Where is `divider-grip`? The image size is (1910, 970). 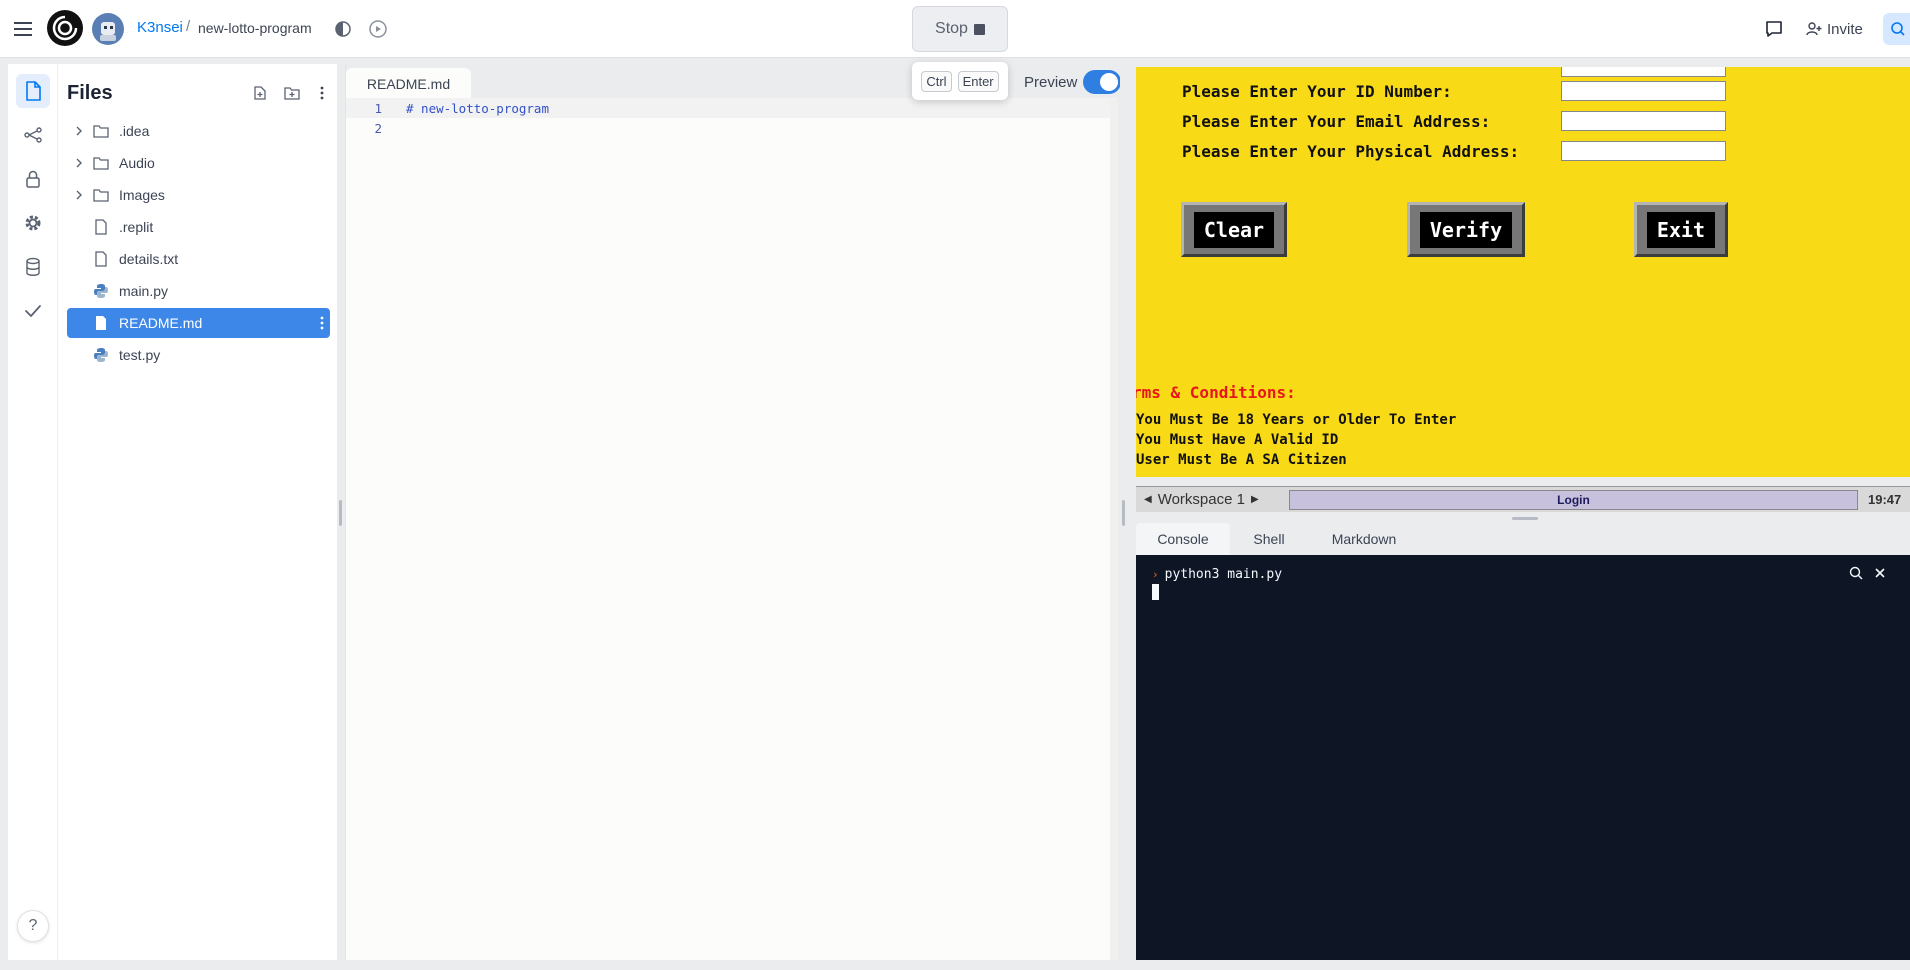
divider-grip is located at coordinates (1123, 513).